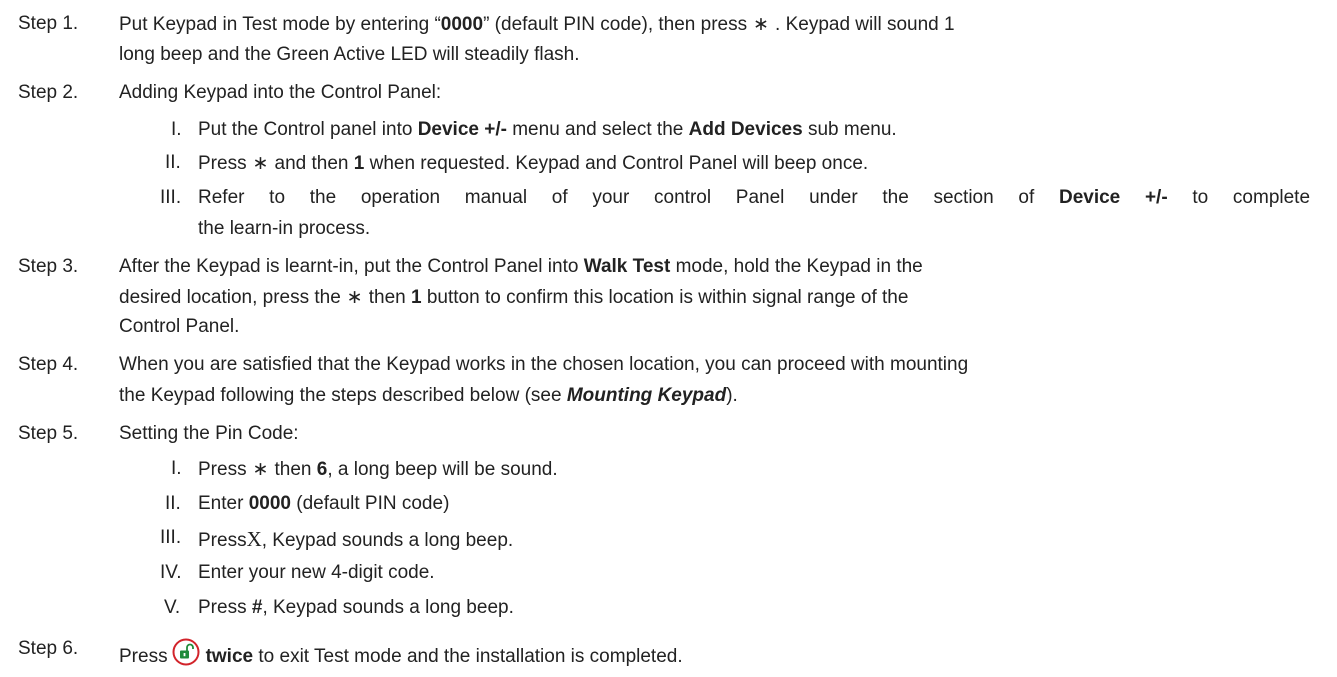 The width and height of the screenshot is (1337, 677). I want to click on x-key-icon: X, so click(254, 539).